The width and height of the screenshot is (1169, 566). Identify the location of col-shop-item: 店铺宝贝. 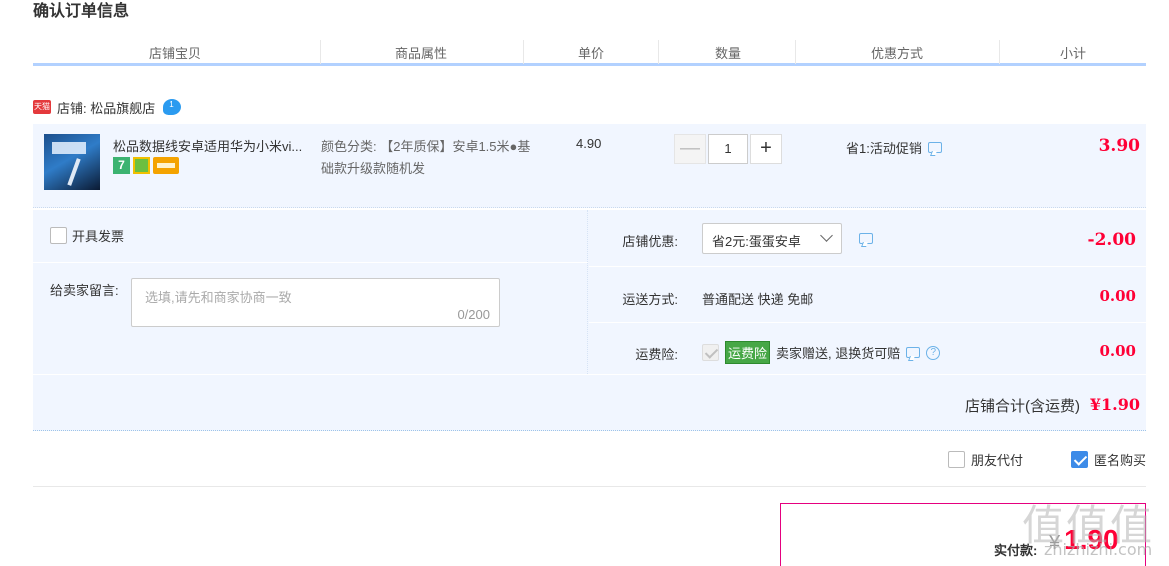
(175, 53).